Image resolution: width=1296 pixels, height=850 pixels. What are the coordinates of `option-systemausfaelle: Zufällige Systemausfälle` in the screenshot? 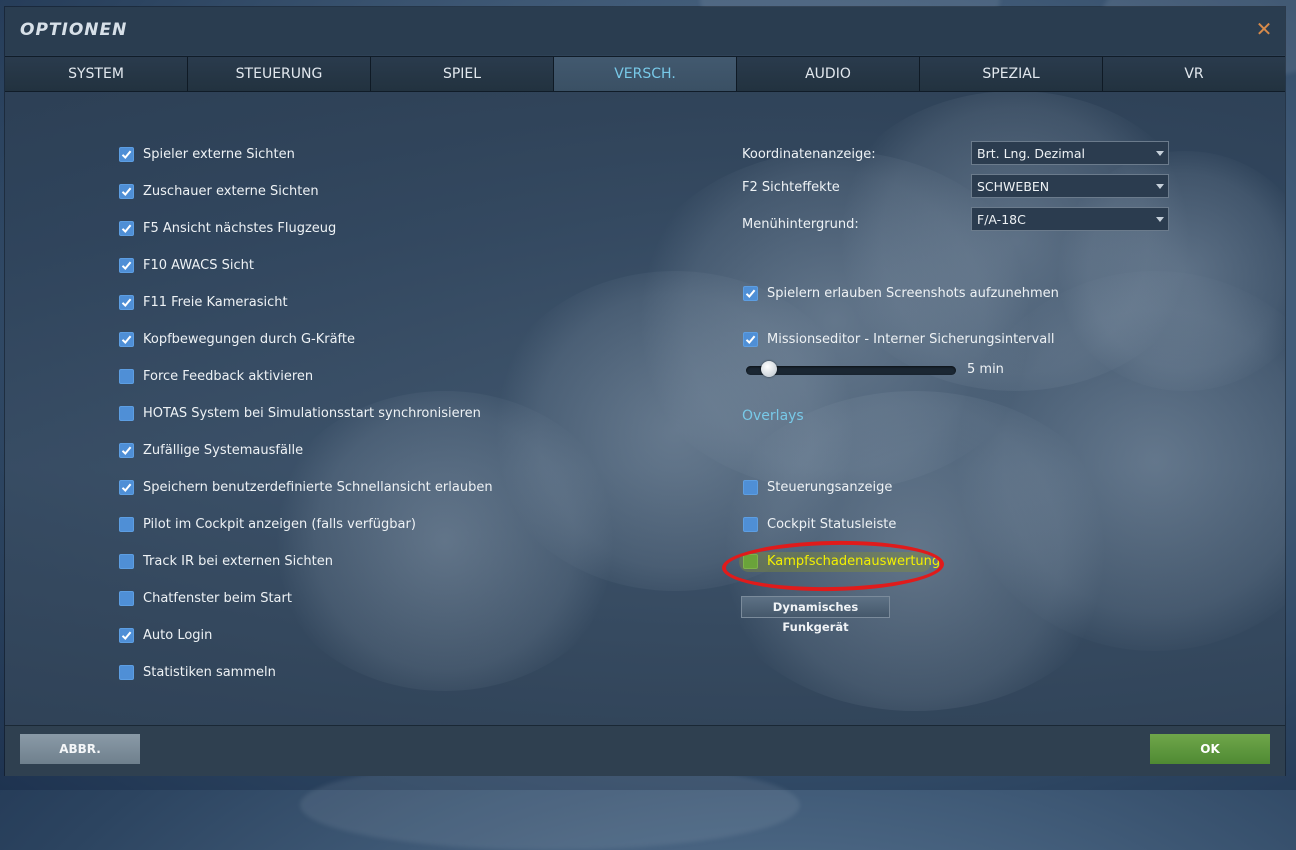 It's located at (211, 450).